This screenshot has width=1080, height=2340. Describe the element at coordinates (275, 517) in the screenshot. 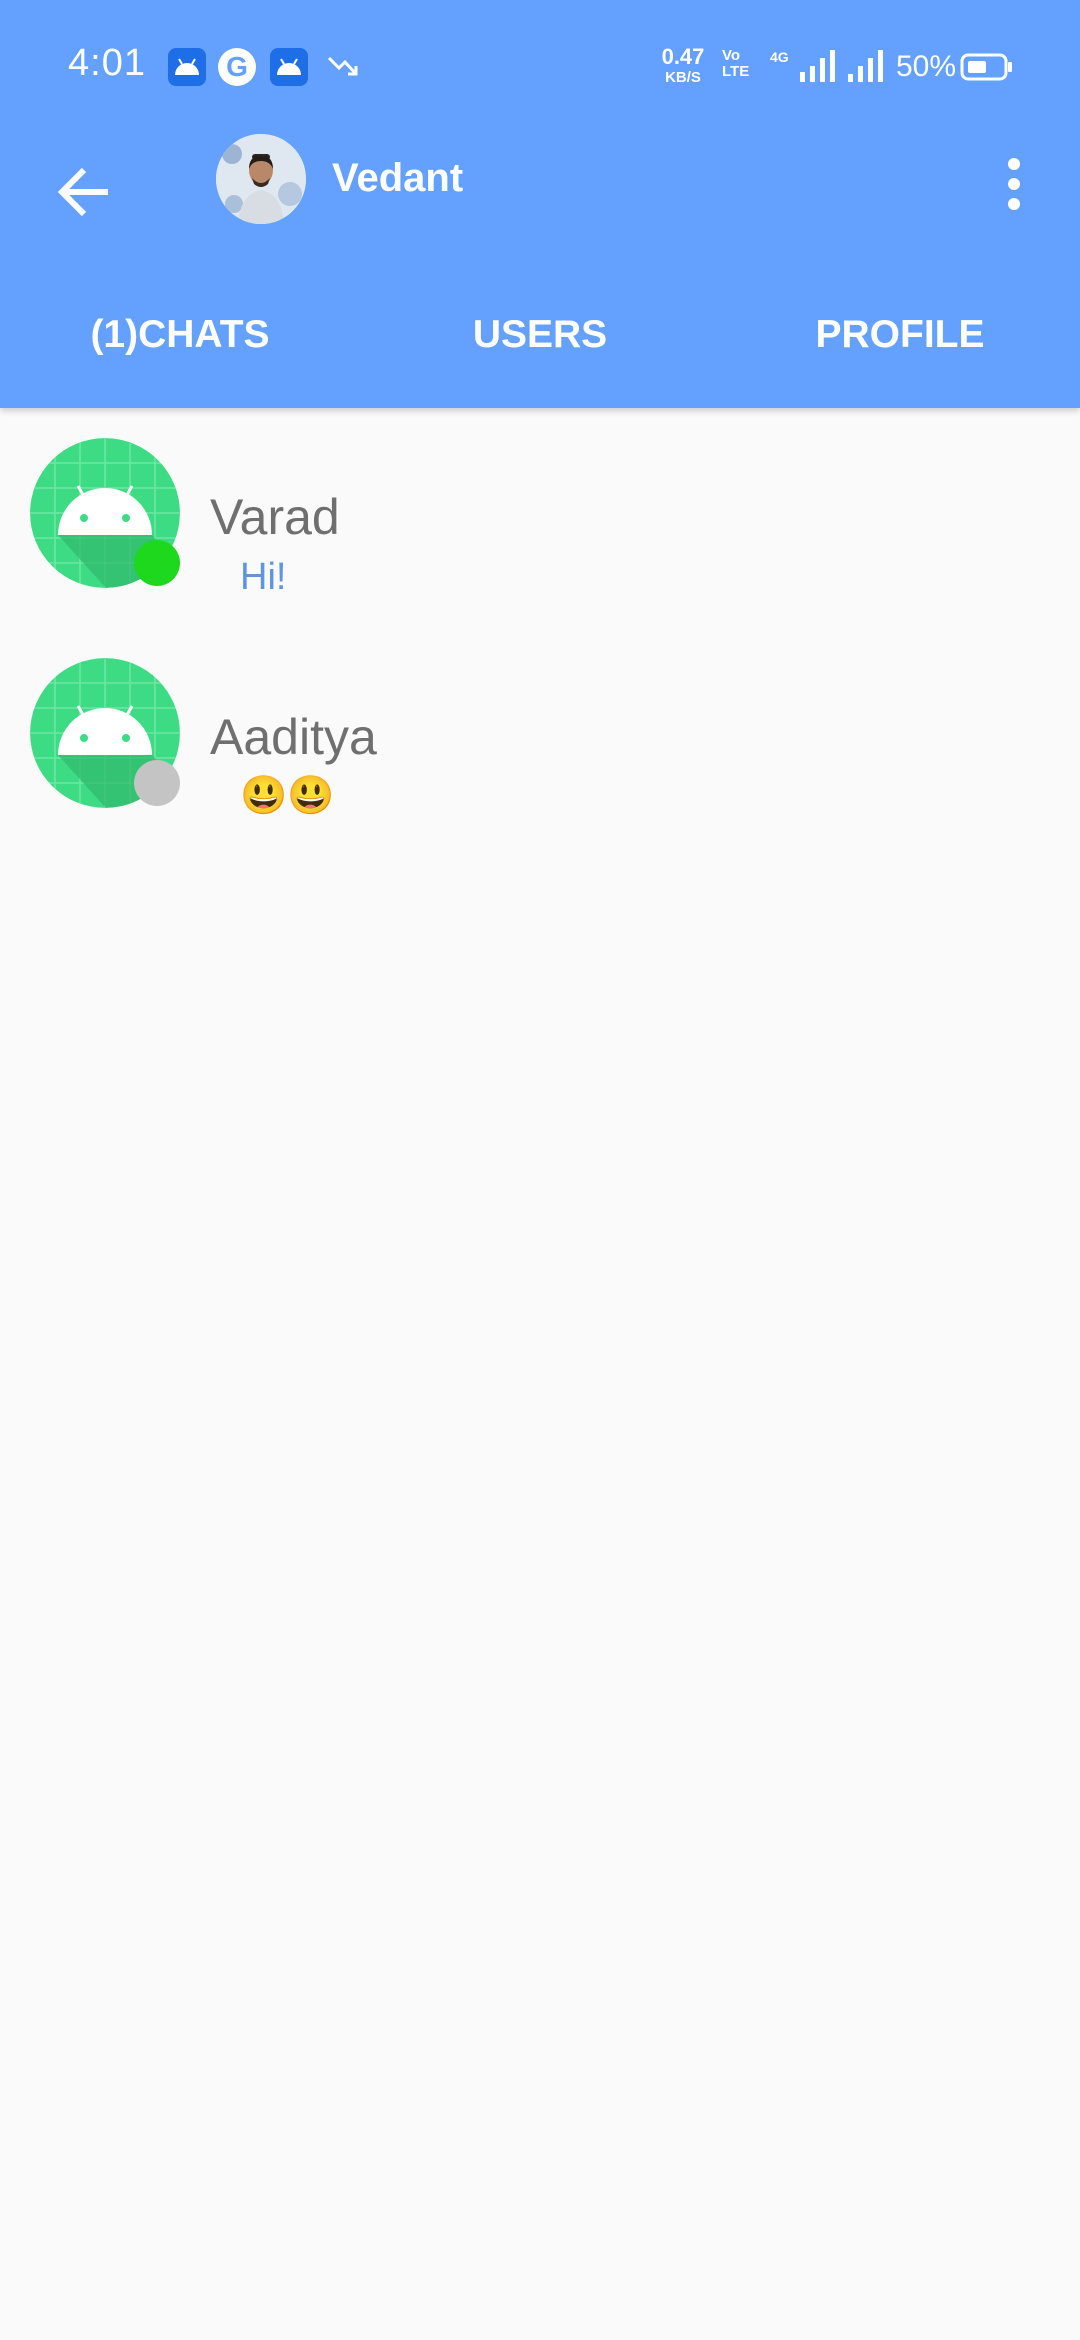

I see `chat-name: Varad` at that location.